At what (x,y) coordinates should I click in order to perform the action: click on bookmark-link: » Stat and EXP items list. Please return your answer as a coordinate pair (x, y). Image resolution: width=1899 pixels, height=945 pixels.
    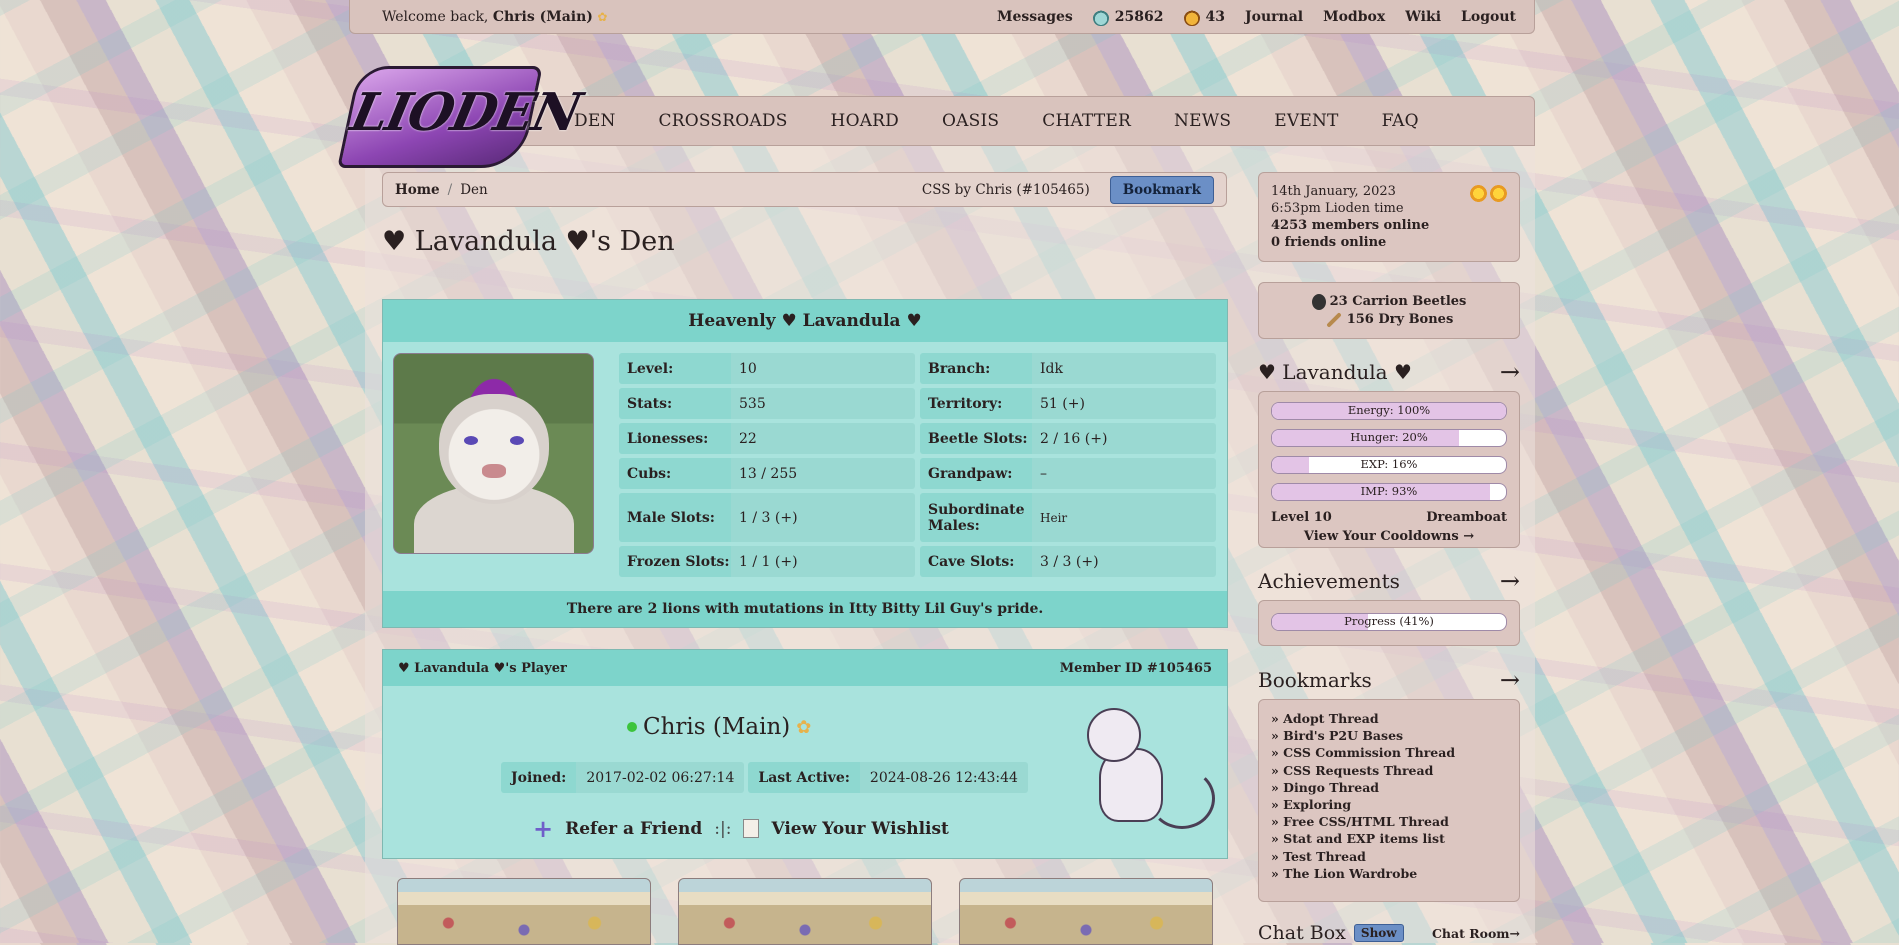
    Looking at the image, I should click on (1389, 838).